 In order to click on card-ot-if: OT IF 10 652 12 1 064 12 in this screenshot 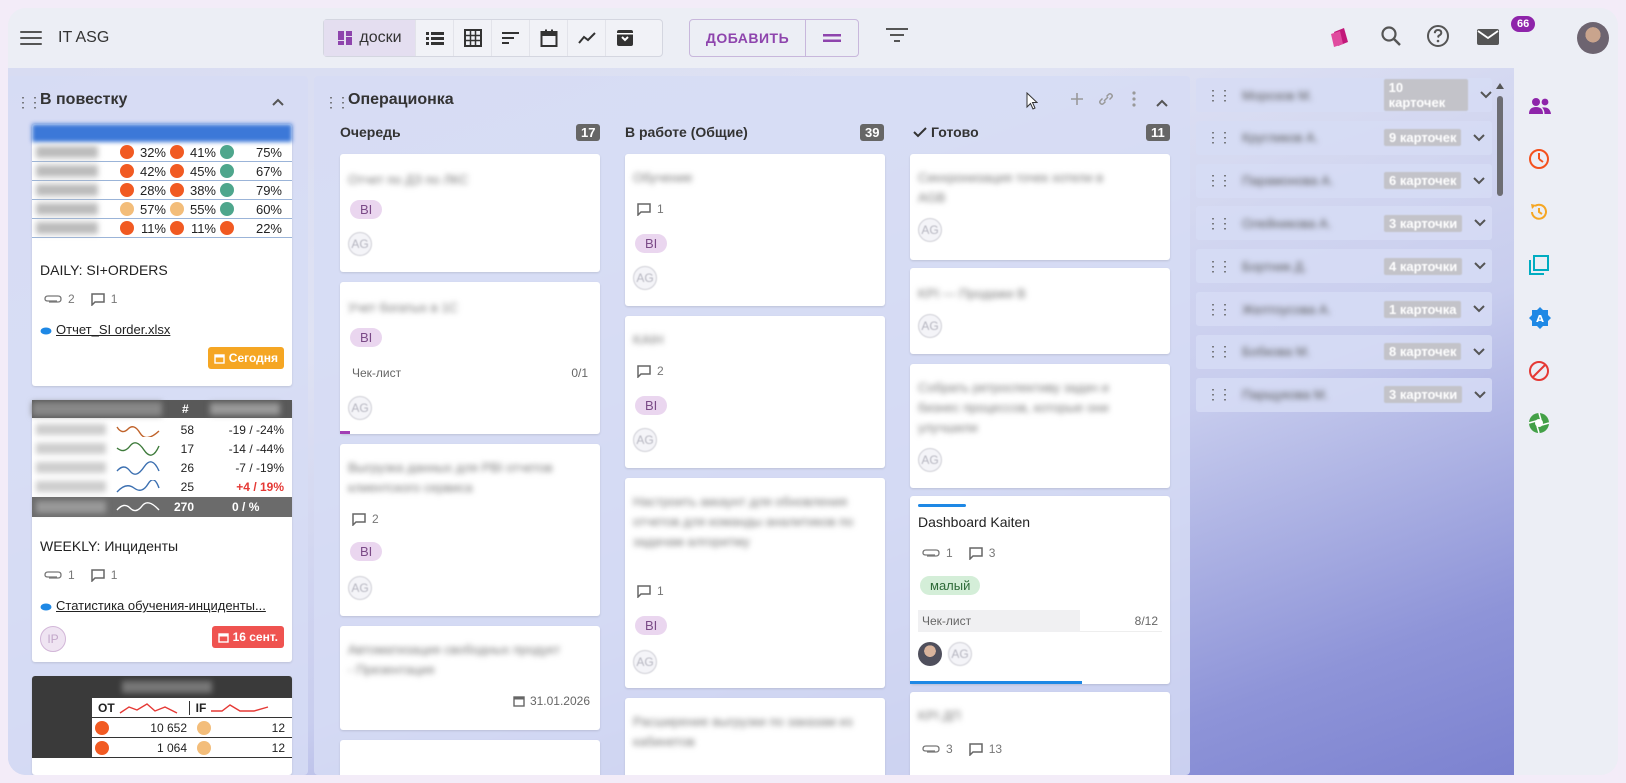, I will do `click(162, 725)`.